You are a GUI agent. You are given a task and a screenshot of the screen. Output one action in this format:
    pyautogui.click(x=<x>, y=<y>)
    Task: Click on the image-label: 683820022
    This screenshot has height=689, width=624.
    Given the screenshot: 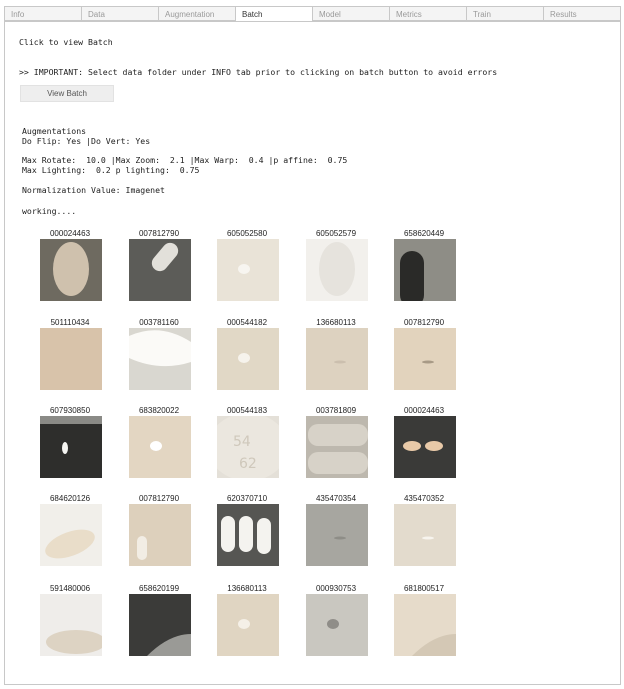 What is the action you would take?
    pyautogui.click(x=159, y=410)
    